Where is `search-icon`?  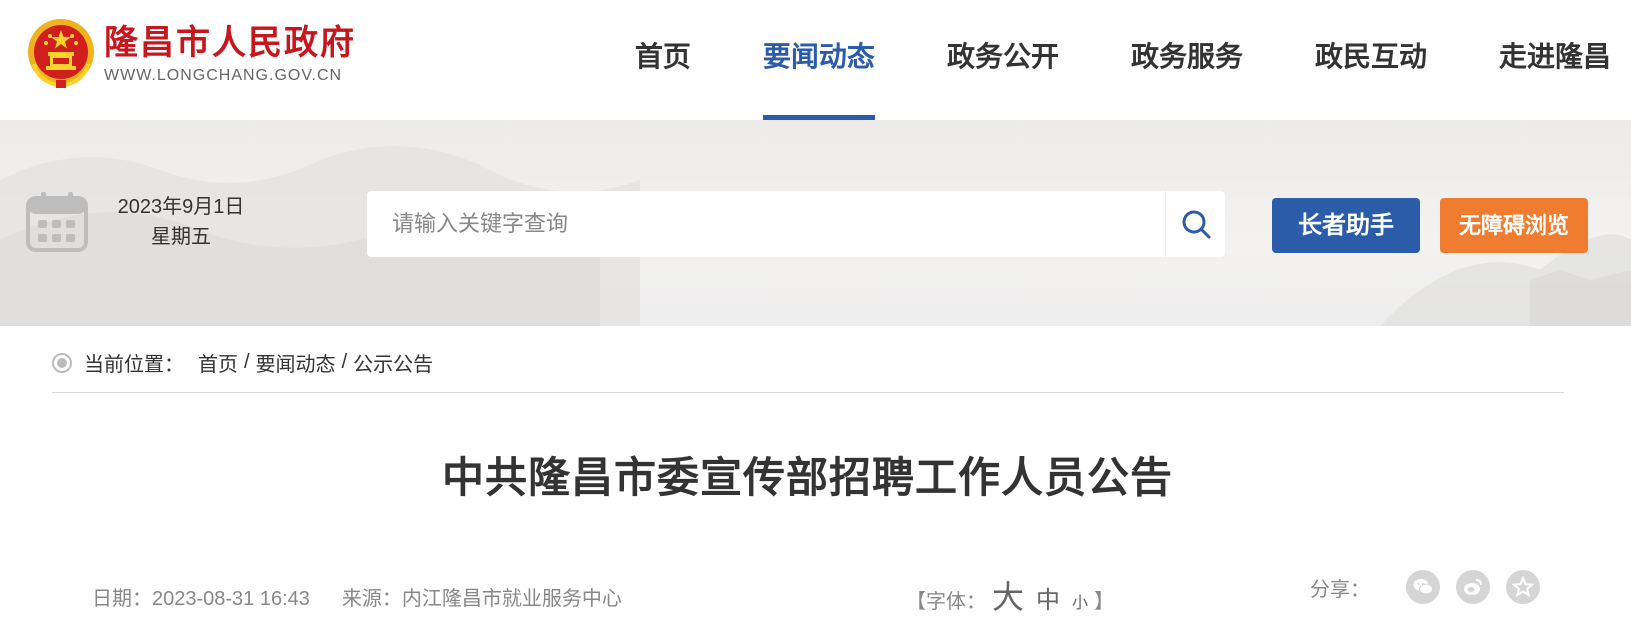
search-icon is located at coordinates (1196, 224).